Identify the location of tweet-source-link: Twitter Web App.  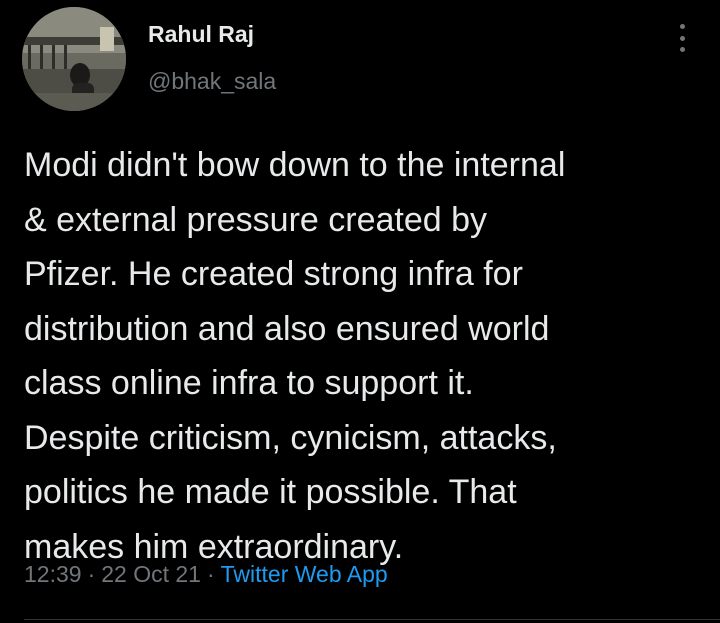
(304, 574).